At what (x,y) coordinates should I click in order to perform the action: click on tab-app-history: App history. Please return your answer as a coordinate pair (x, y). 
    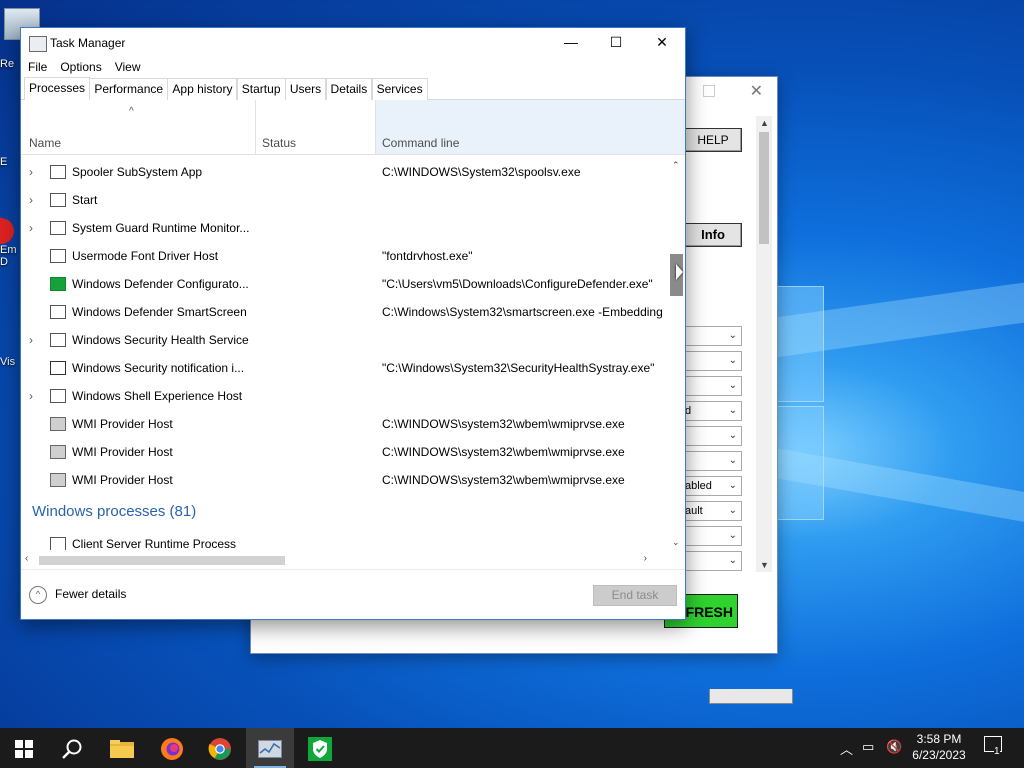
    Looking at the image, I should click on (202, 89).